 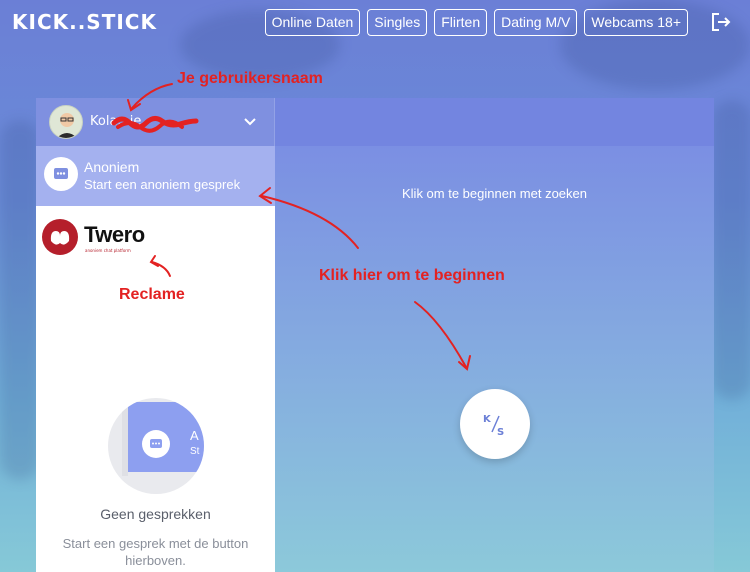 I want to click on anonymous-chat-item: Anoniem Start een anoniem gesprek, so click(x=155, y=176).